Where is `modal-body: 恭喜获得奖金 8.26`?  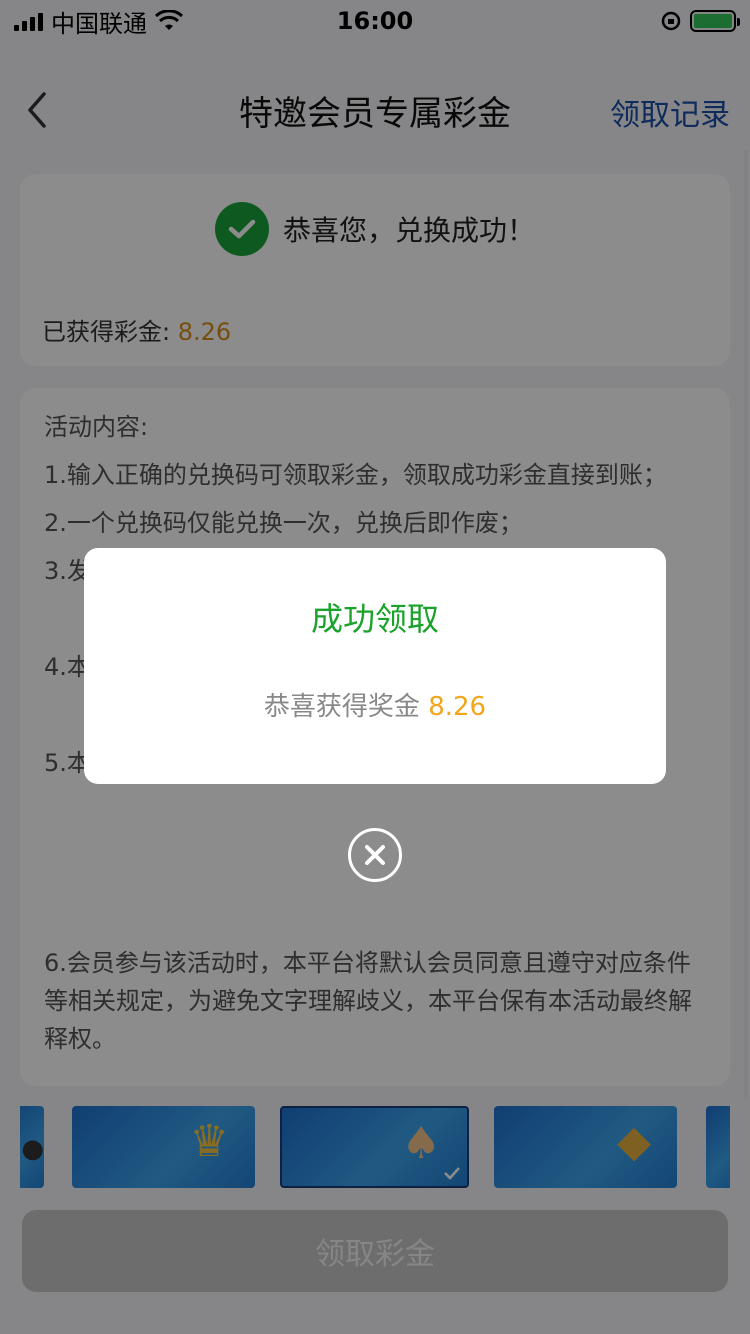
modal-body: 恭喜获得奖金 8.26 is located at coordinates (375, 704).